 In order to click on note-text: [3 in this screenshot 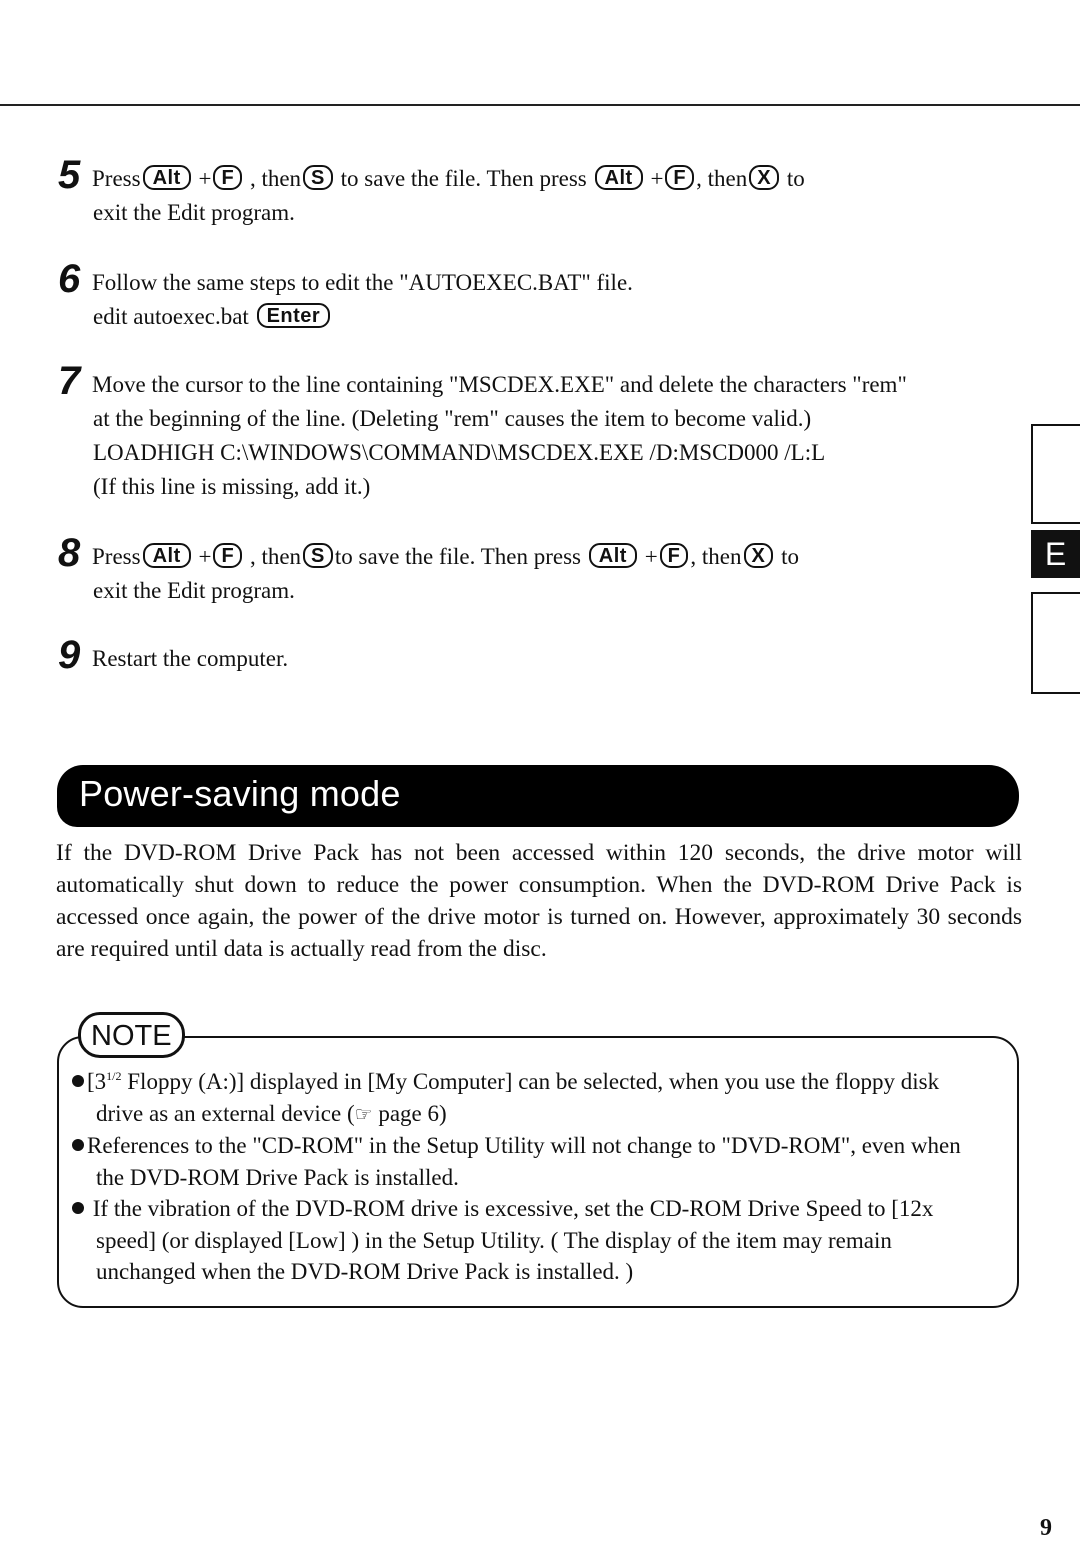, I will do `click(97, 1081)`.